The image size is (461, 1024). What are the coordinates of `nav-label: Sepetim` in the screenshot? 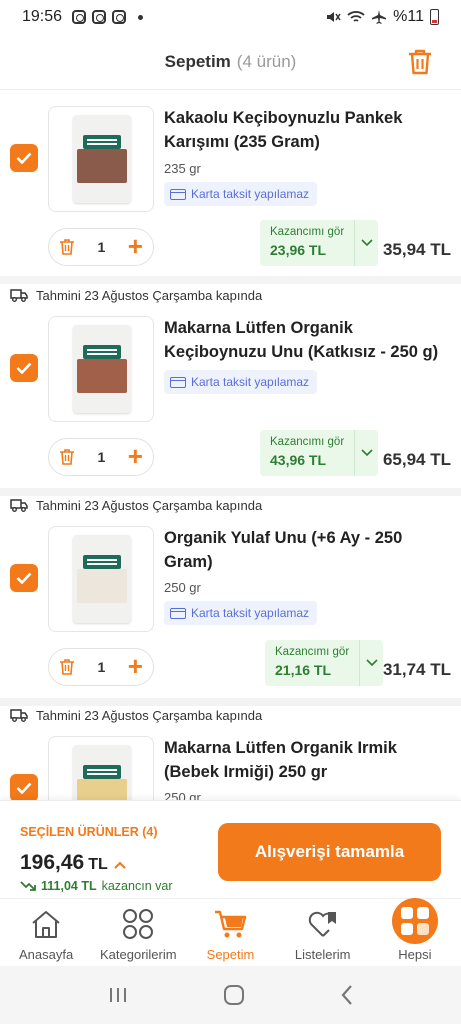 It's located at (230, 954).